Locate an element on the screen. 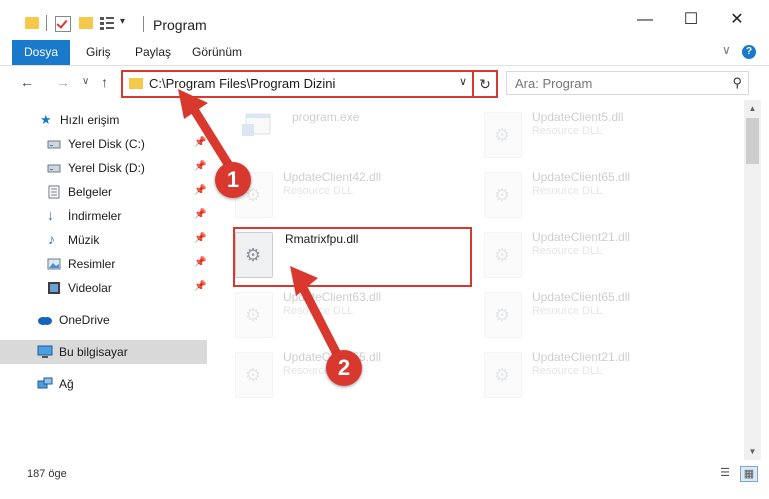 The width and height of the screenshot is (769, 499). status-bar: 187 öge ☰ ▦ is located at coordinates (384, 479).